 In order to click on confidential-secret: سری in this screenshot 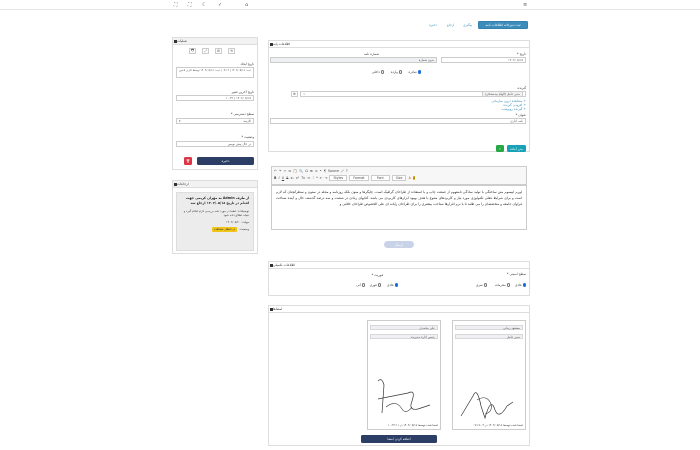, I will do `click(481, 285)`.